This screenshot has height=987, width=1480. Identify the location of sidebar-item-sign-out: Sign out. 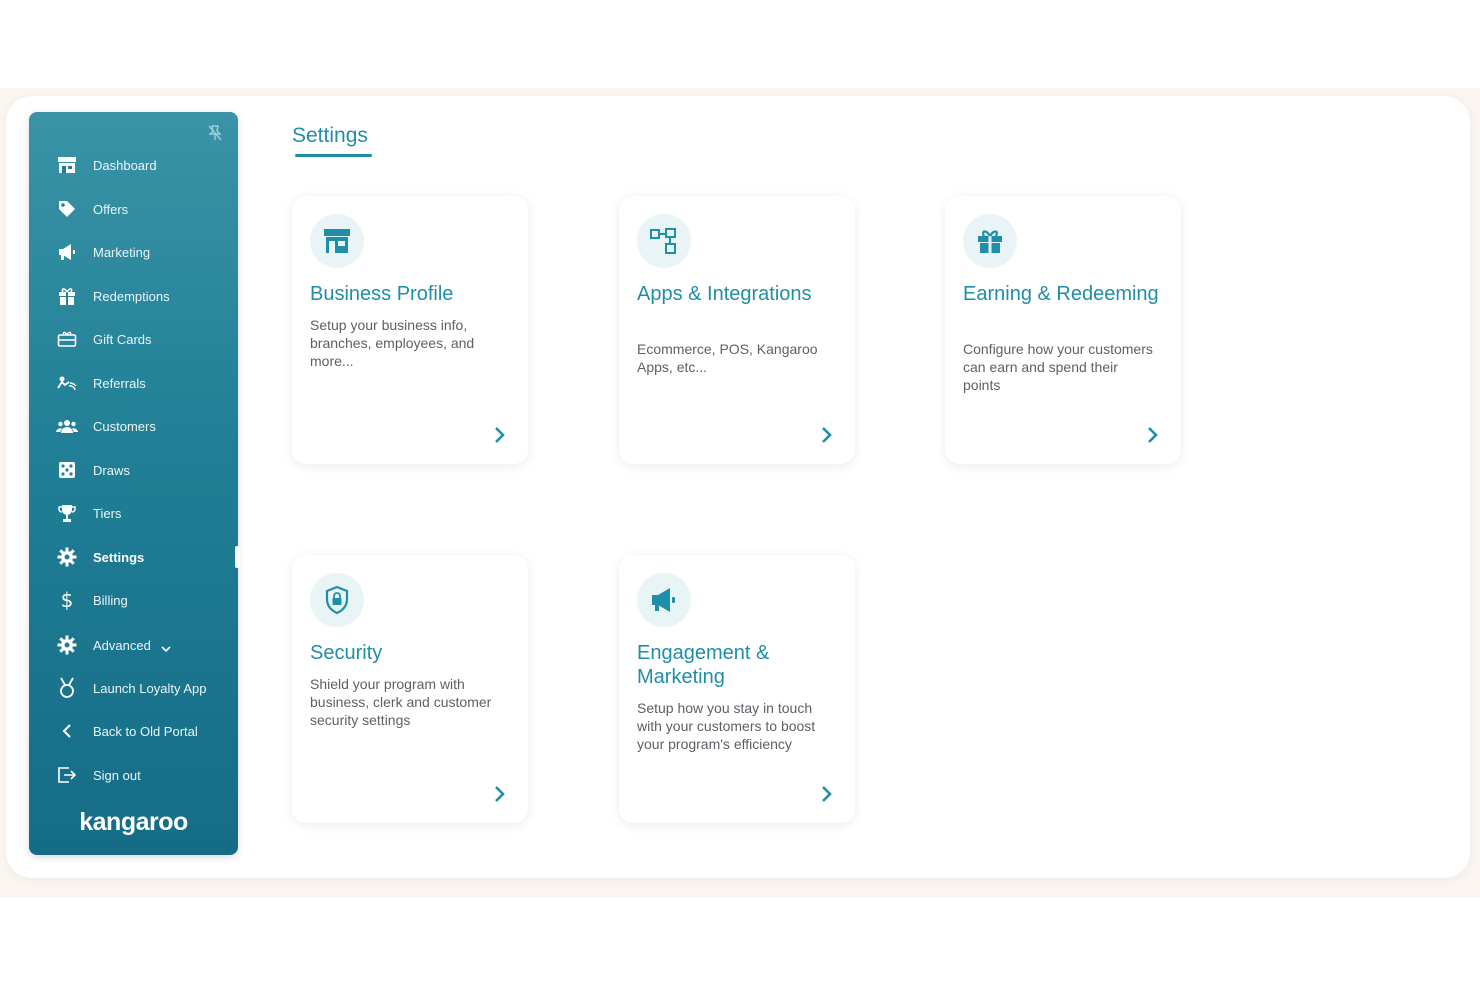
(133, 775).